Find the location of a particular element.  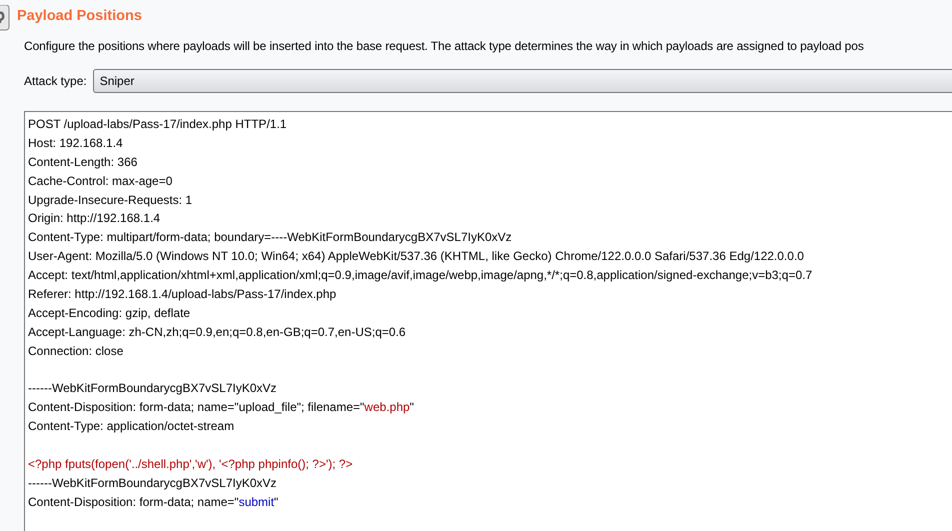

attack-type-label: Attack type: is located at coordinates (55, 81).